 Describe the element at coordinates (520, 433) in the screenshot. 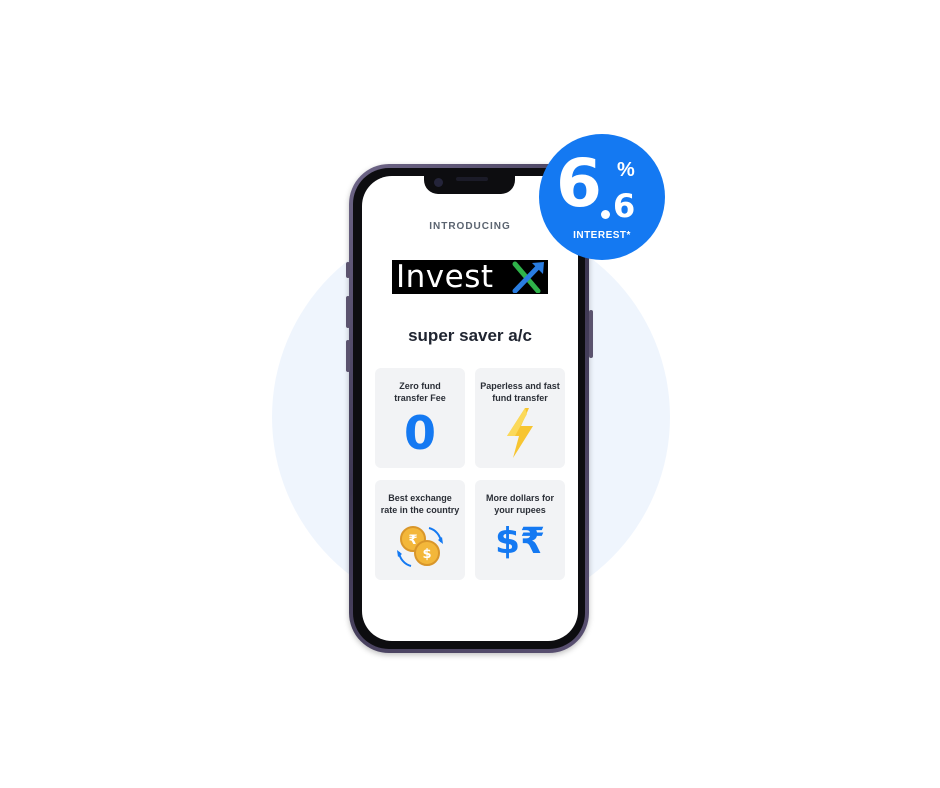

I see `lightning-bolt-icon` at that location.